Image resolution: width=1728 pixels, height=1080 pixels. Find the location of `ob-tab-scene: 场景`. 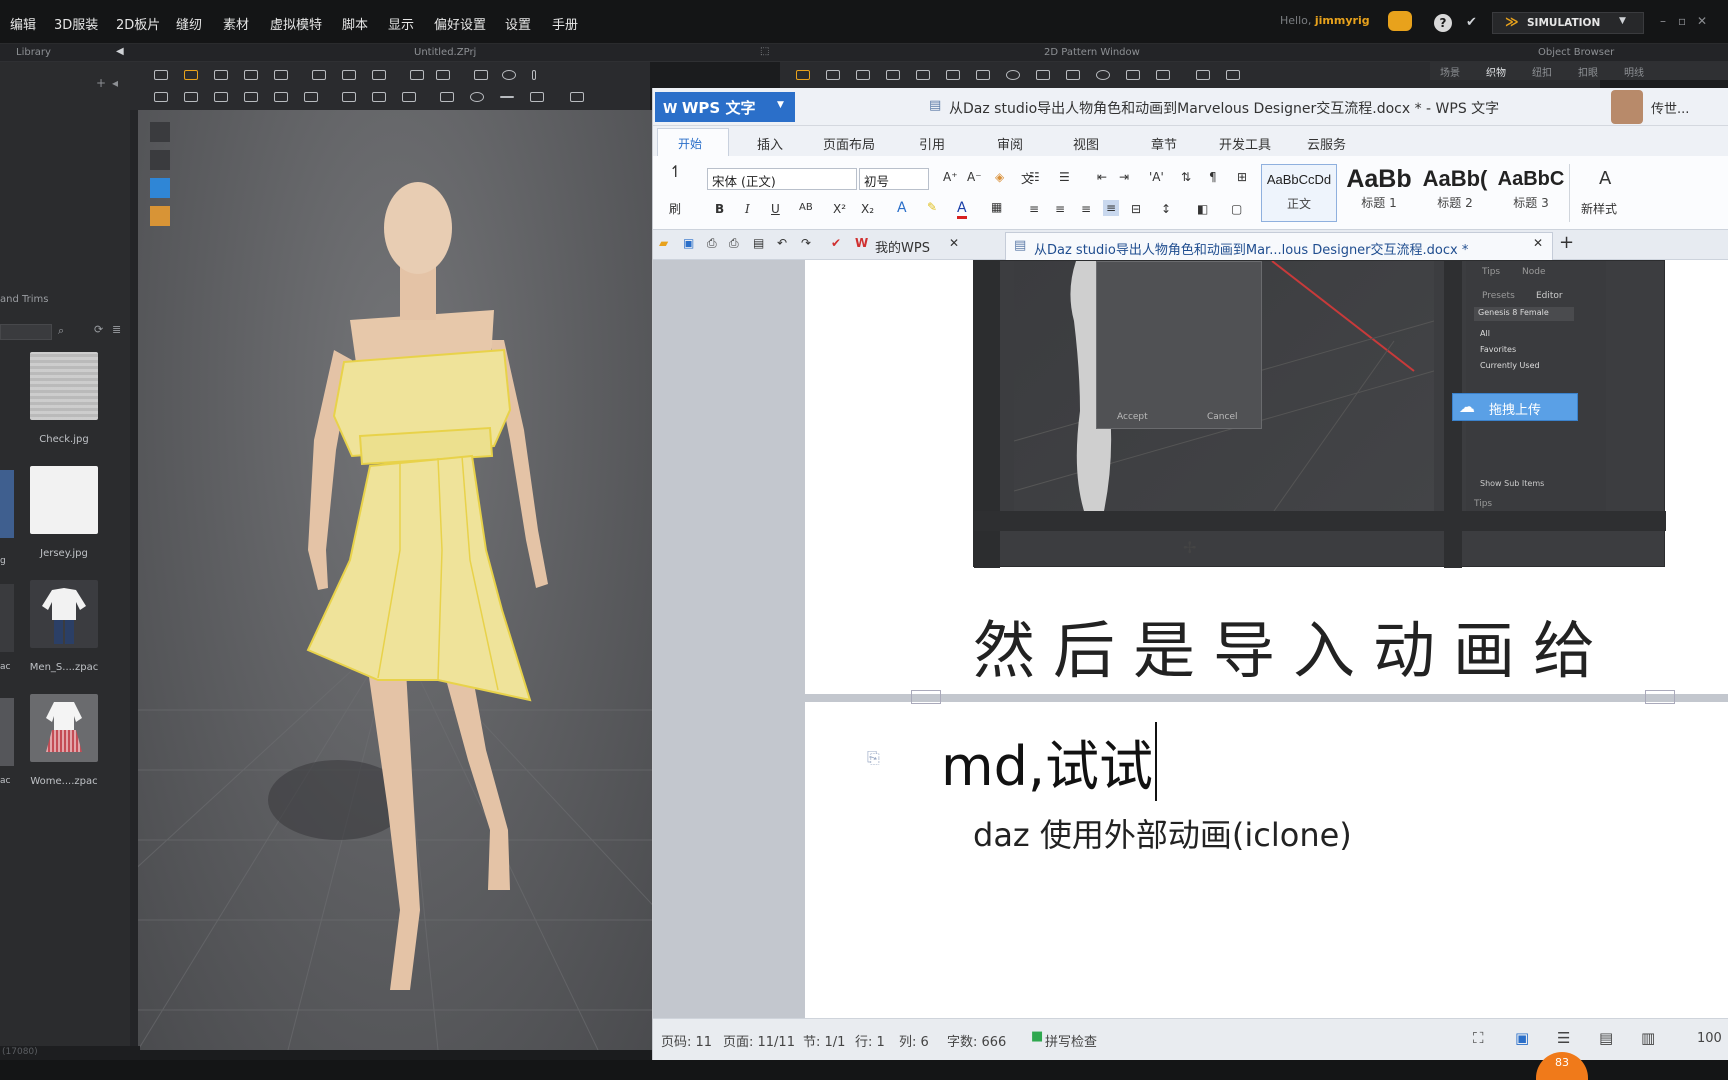

ob-tab-scene: 场景 is located at coordinates (1450, 71).